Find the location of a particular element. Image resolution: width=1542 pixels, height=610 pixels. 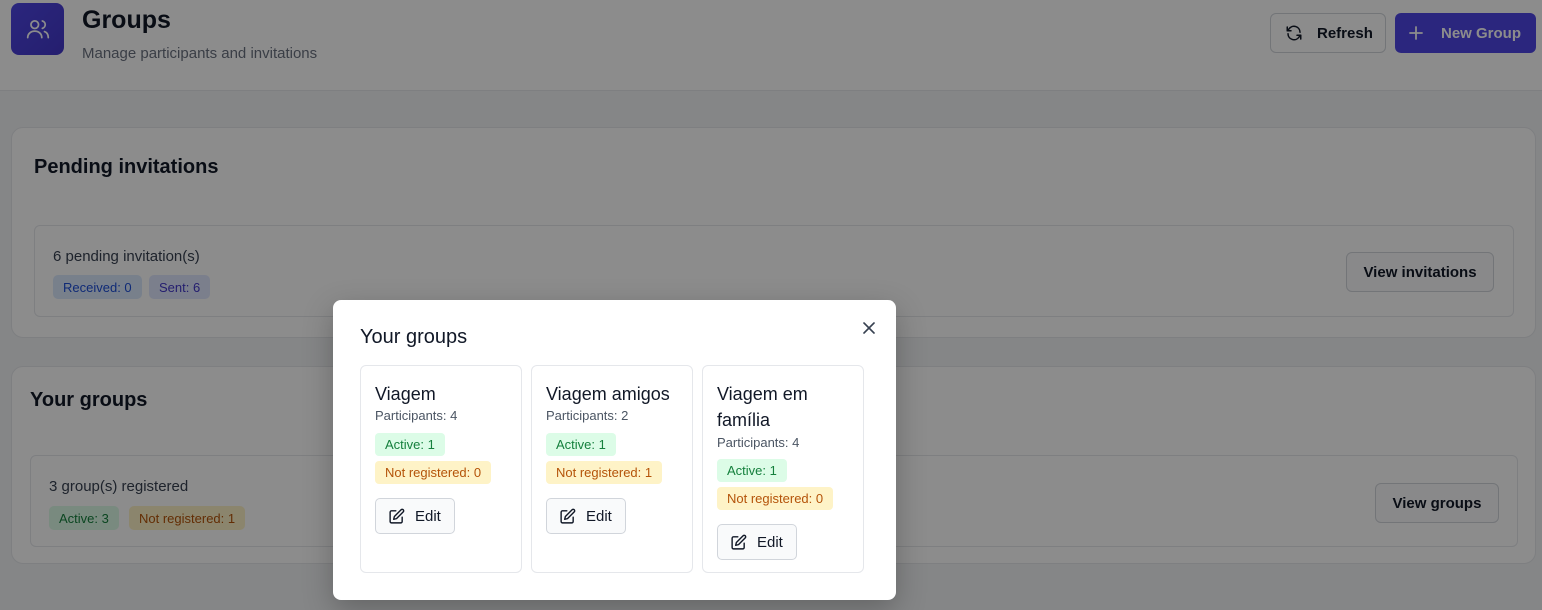

close-icon is located at coordinates (869, 328).